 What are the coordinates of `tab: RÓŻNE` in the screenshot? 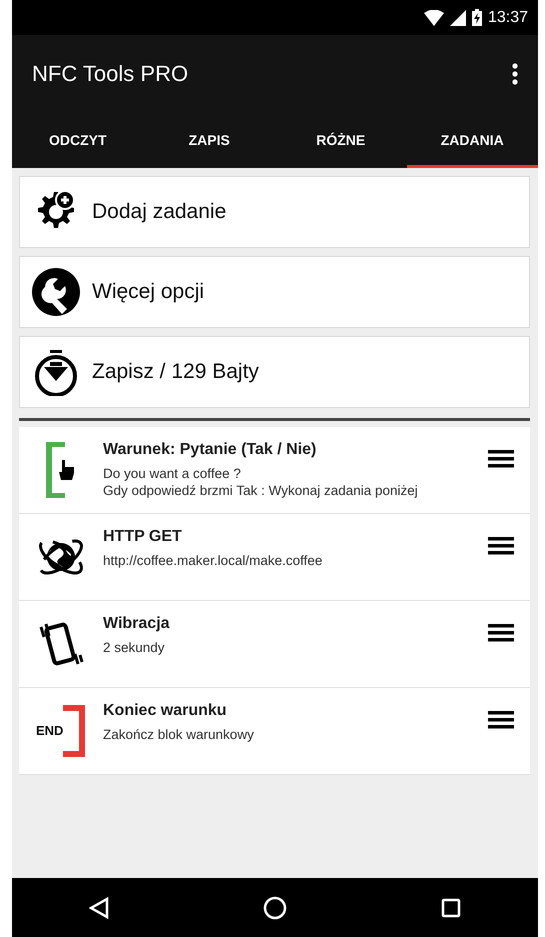 It's located at (340, 140).